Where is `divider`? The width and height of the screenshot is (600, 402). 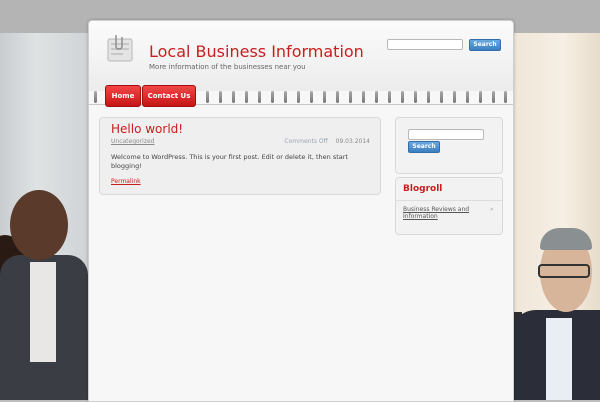
divider is located at coordinates (449, 200).